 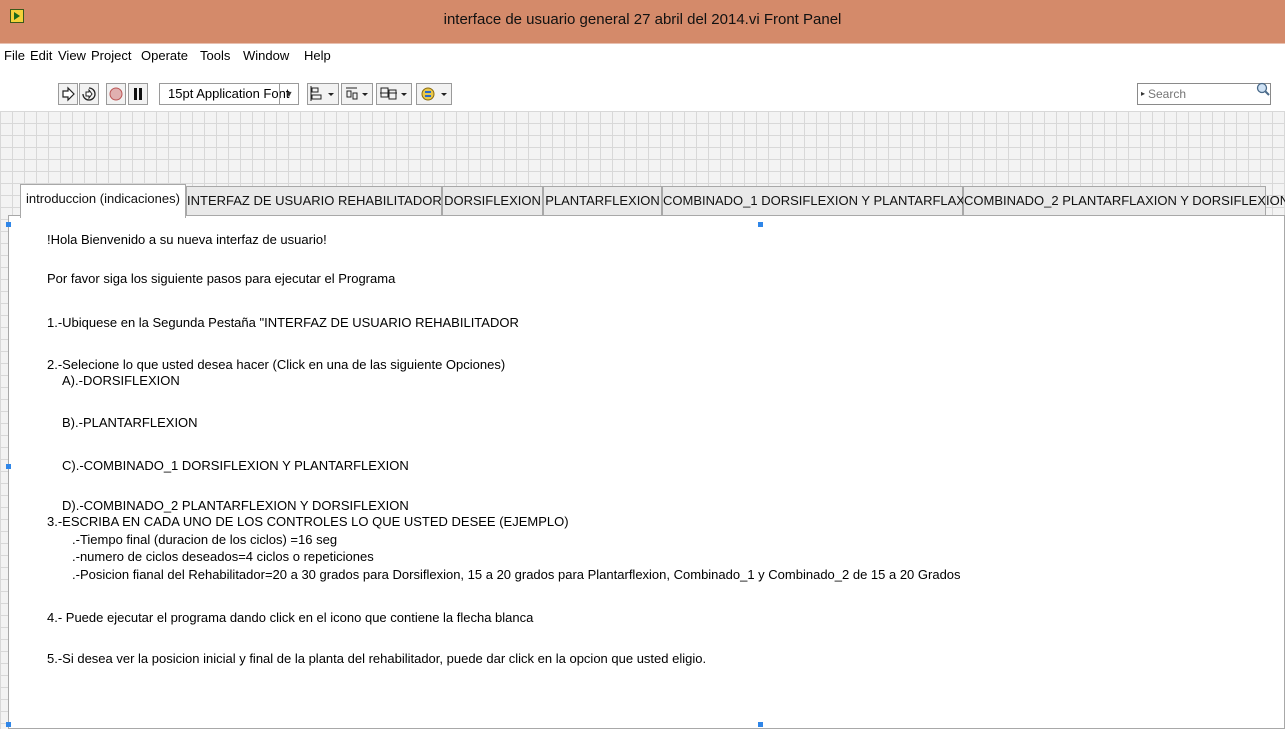 What do you see at coordinates (111, 55) in the screenshot?
I see `menu-project: Project` at bounding box center [111, 55].